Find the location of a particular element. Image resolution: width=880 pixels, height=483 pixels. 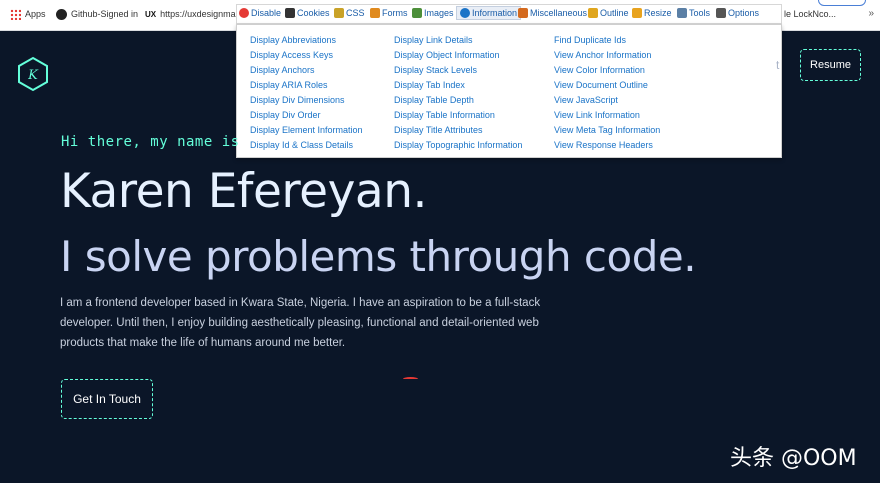

menu-item: Display Table Information is located at coordinates (458, 115).